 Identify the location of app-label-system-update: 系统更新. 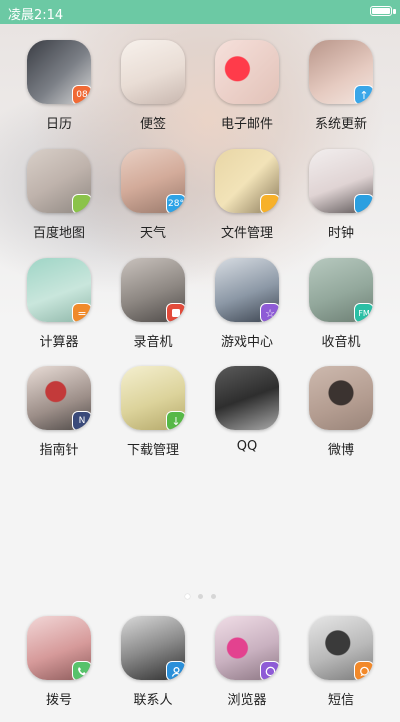
(340, 124).